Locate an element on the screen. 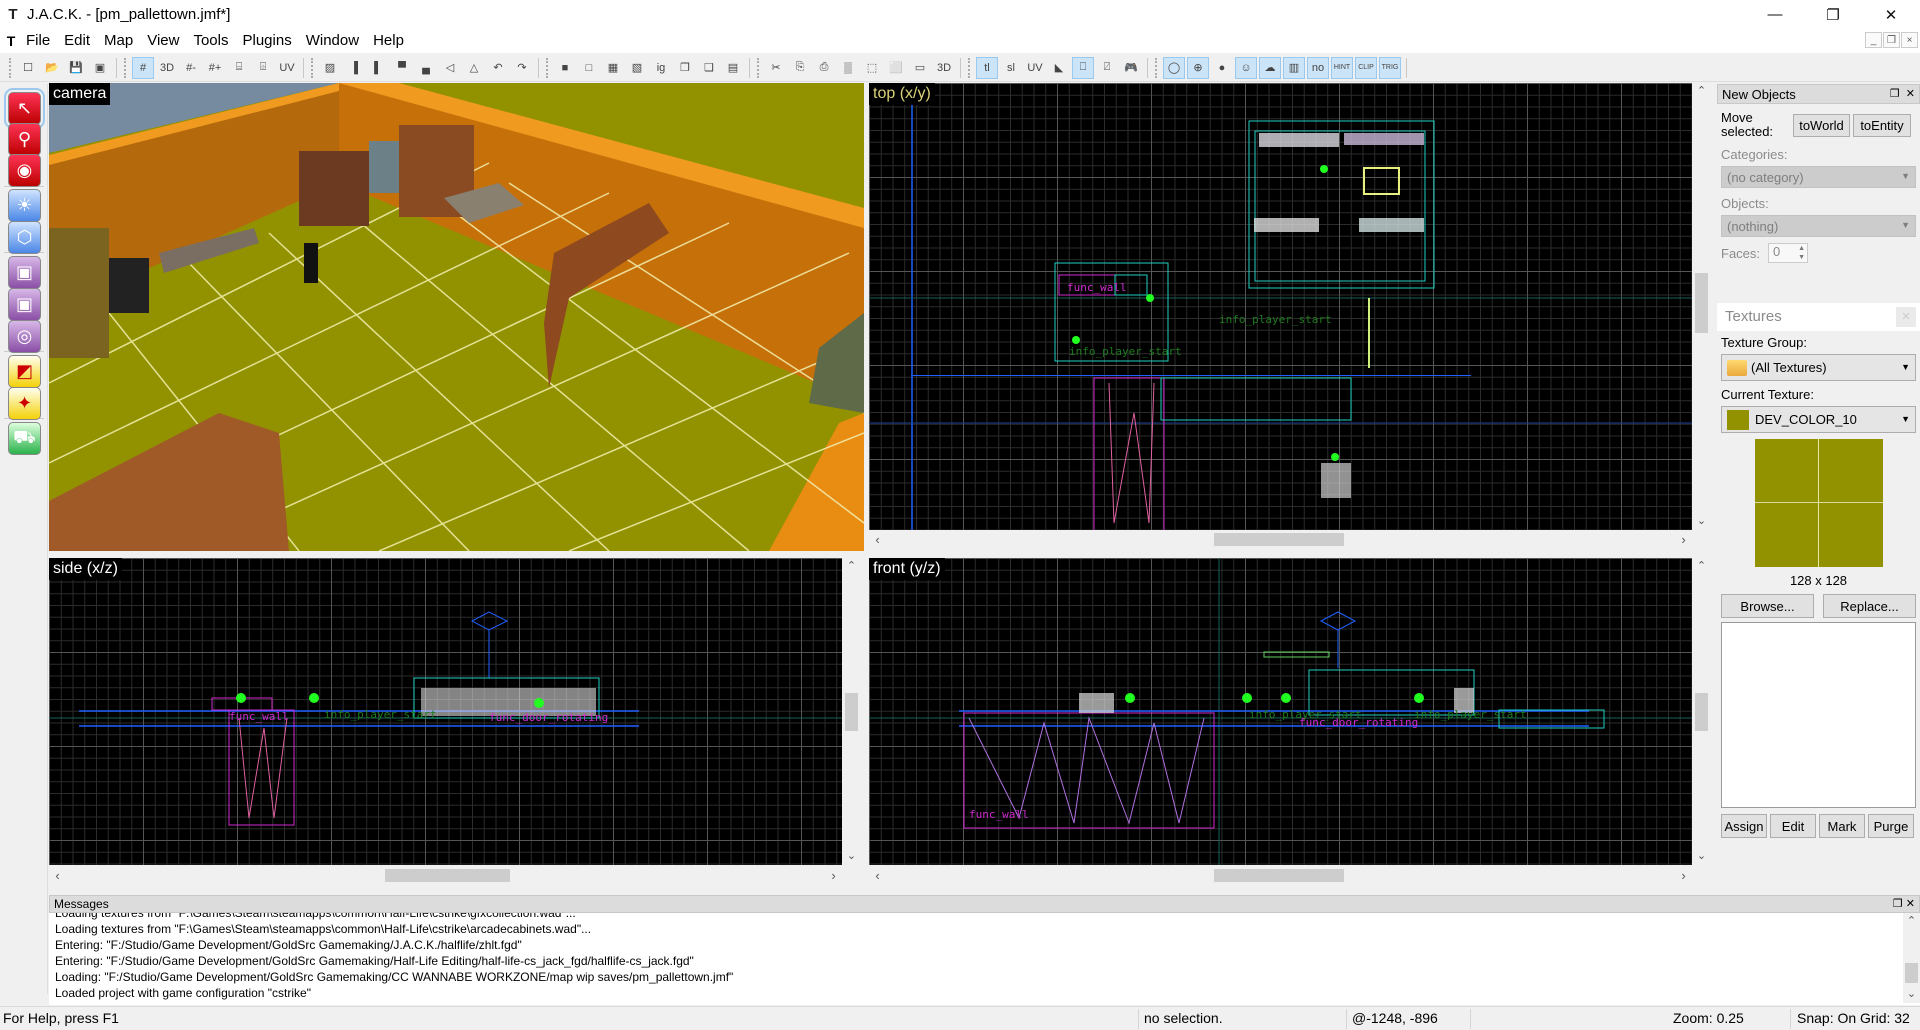  close-button: ✕ is located at coordinates (1891, 14).